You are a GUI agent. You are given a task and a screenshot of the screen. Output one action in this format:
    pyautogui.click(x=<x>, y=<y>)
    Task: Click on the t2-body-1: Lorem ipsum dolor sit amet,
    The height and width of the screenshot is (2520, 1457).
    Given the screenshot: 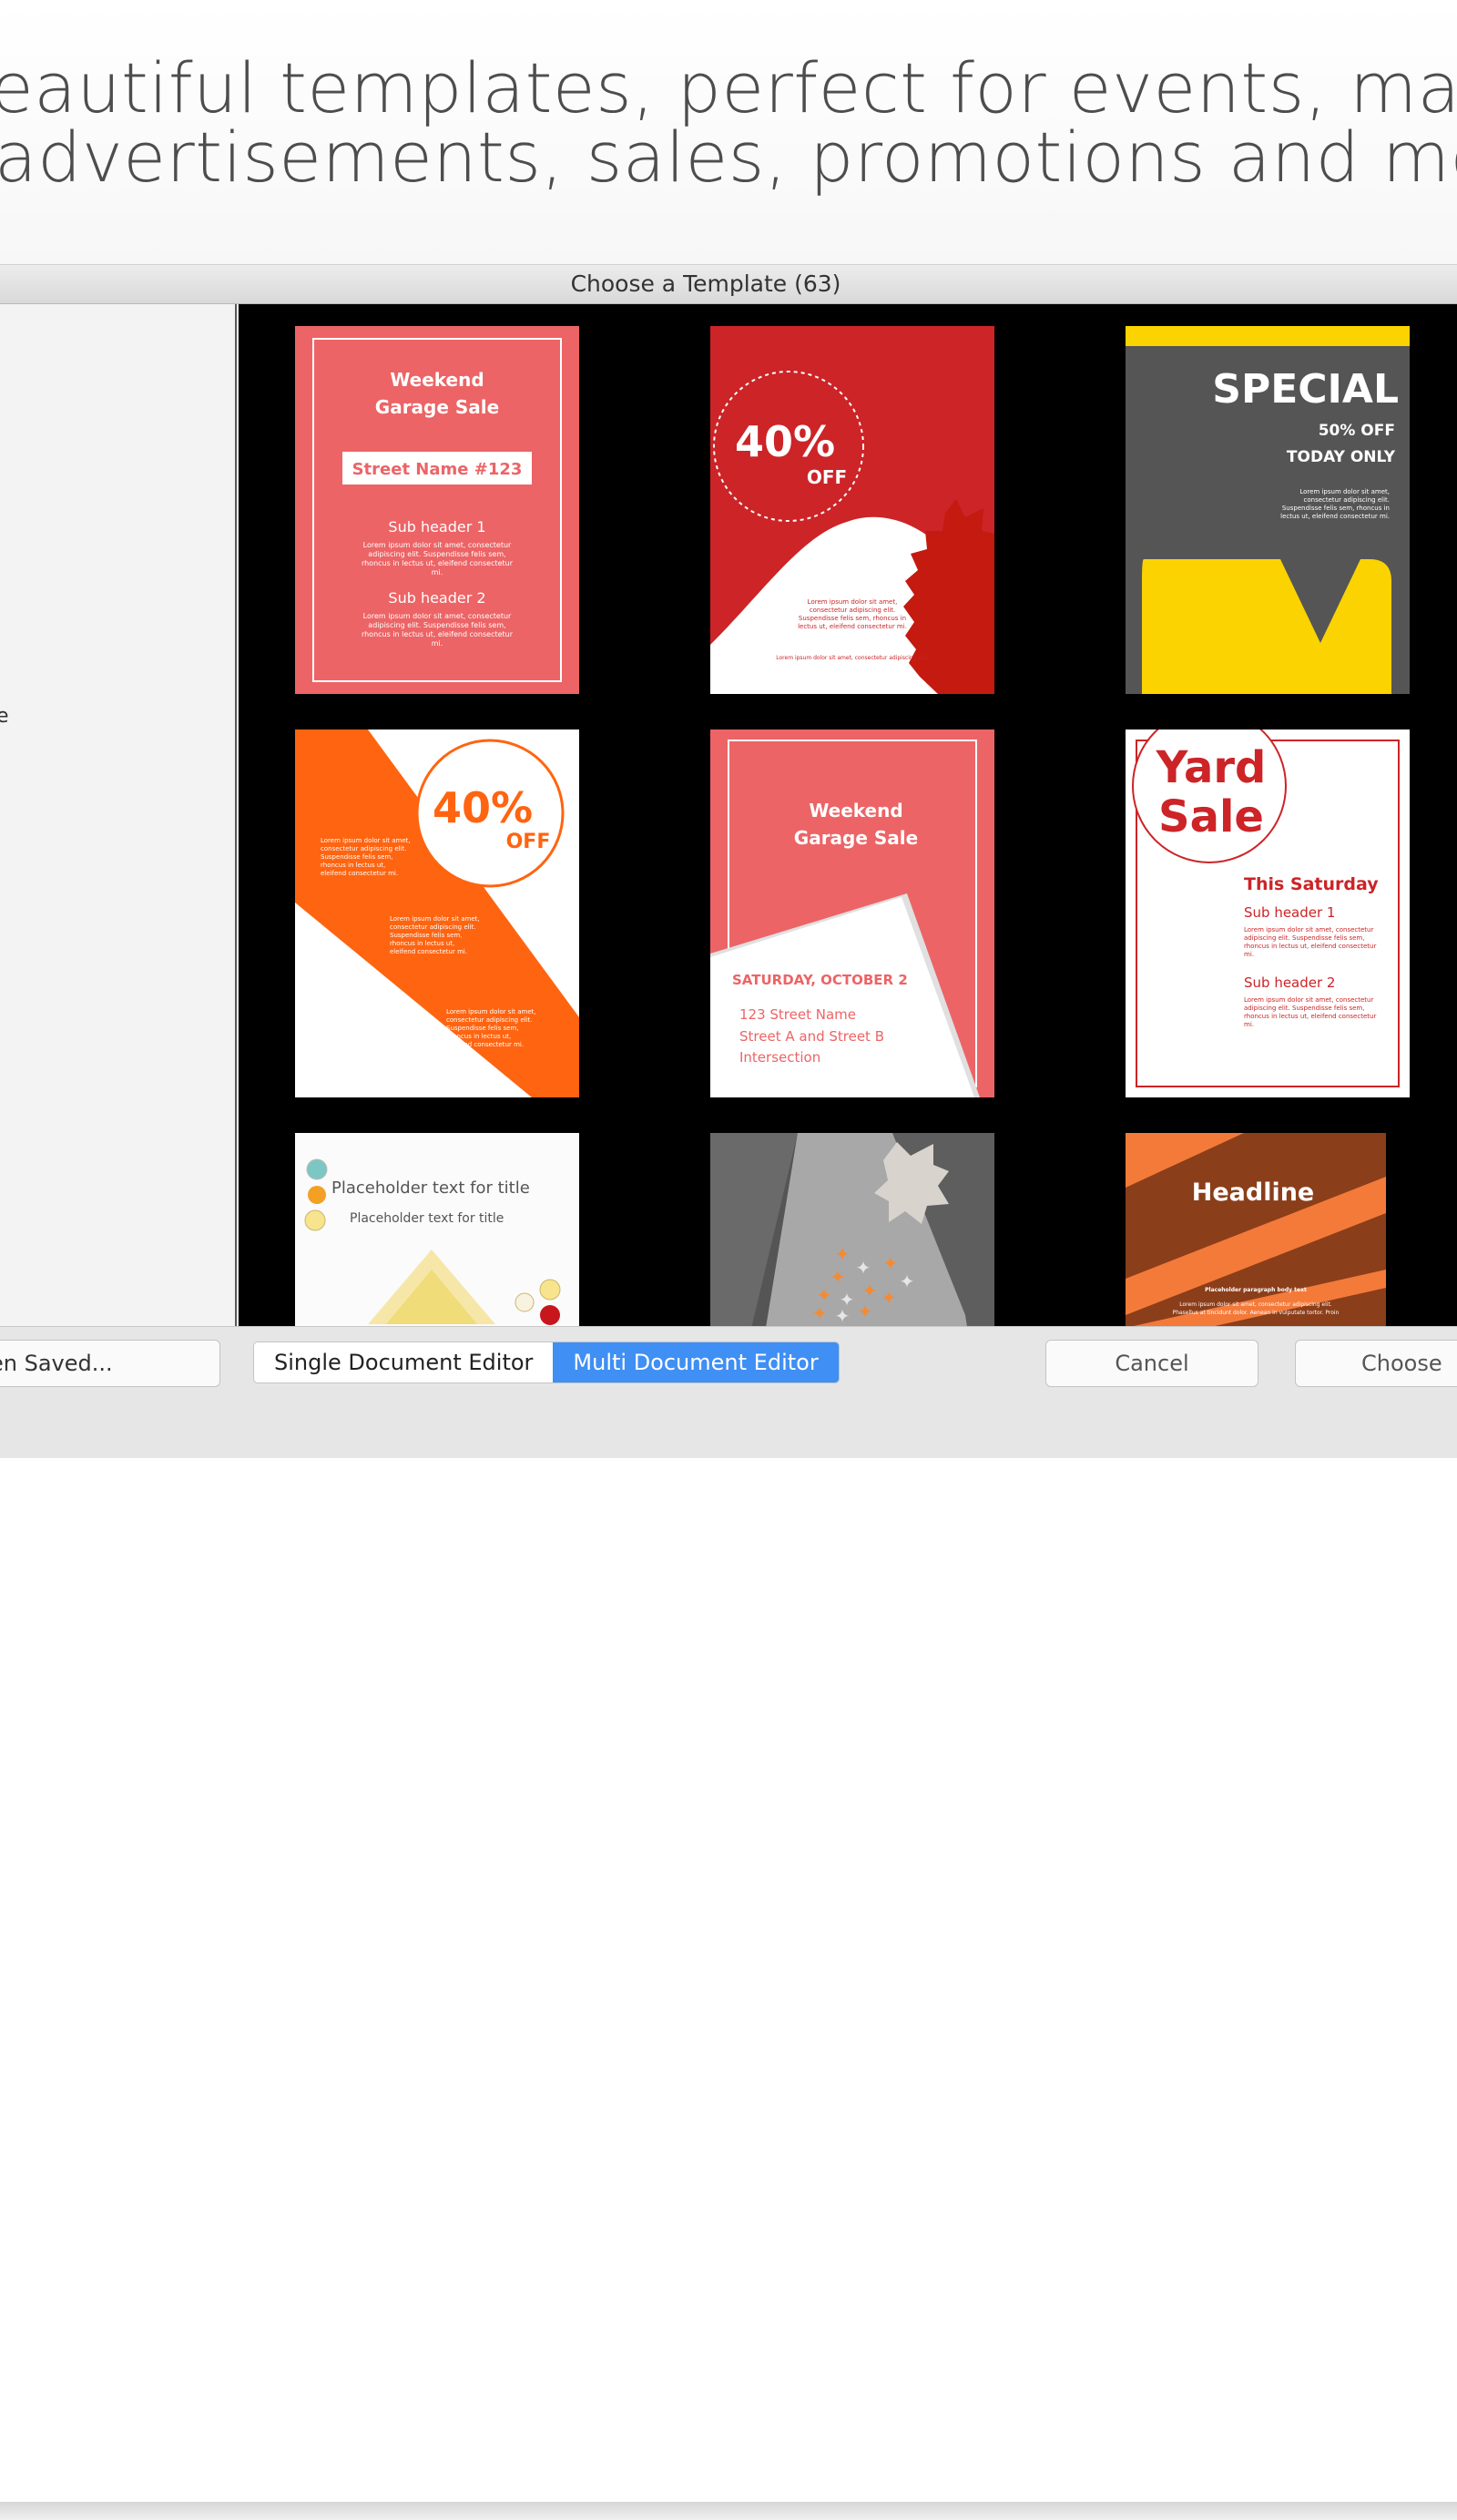 What is the action you would take?
    pyautogui.click(x=853, y=602)
    